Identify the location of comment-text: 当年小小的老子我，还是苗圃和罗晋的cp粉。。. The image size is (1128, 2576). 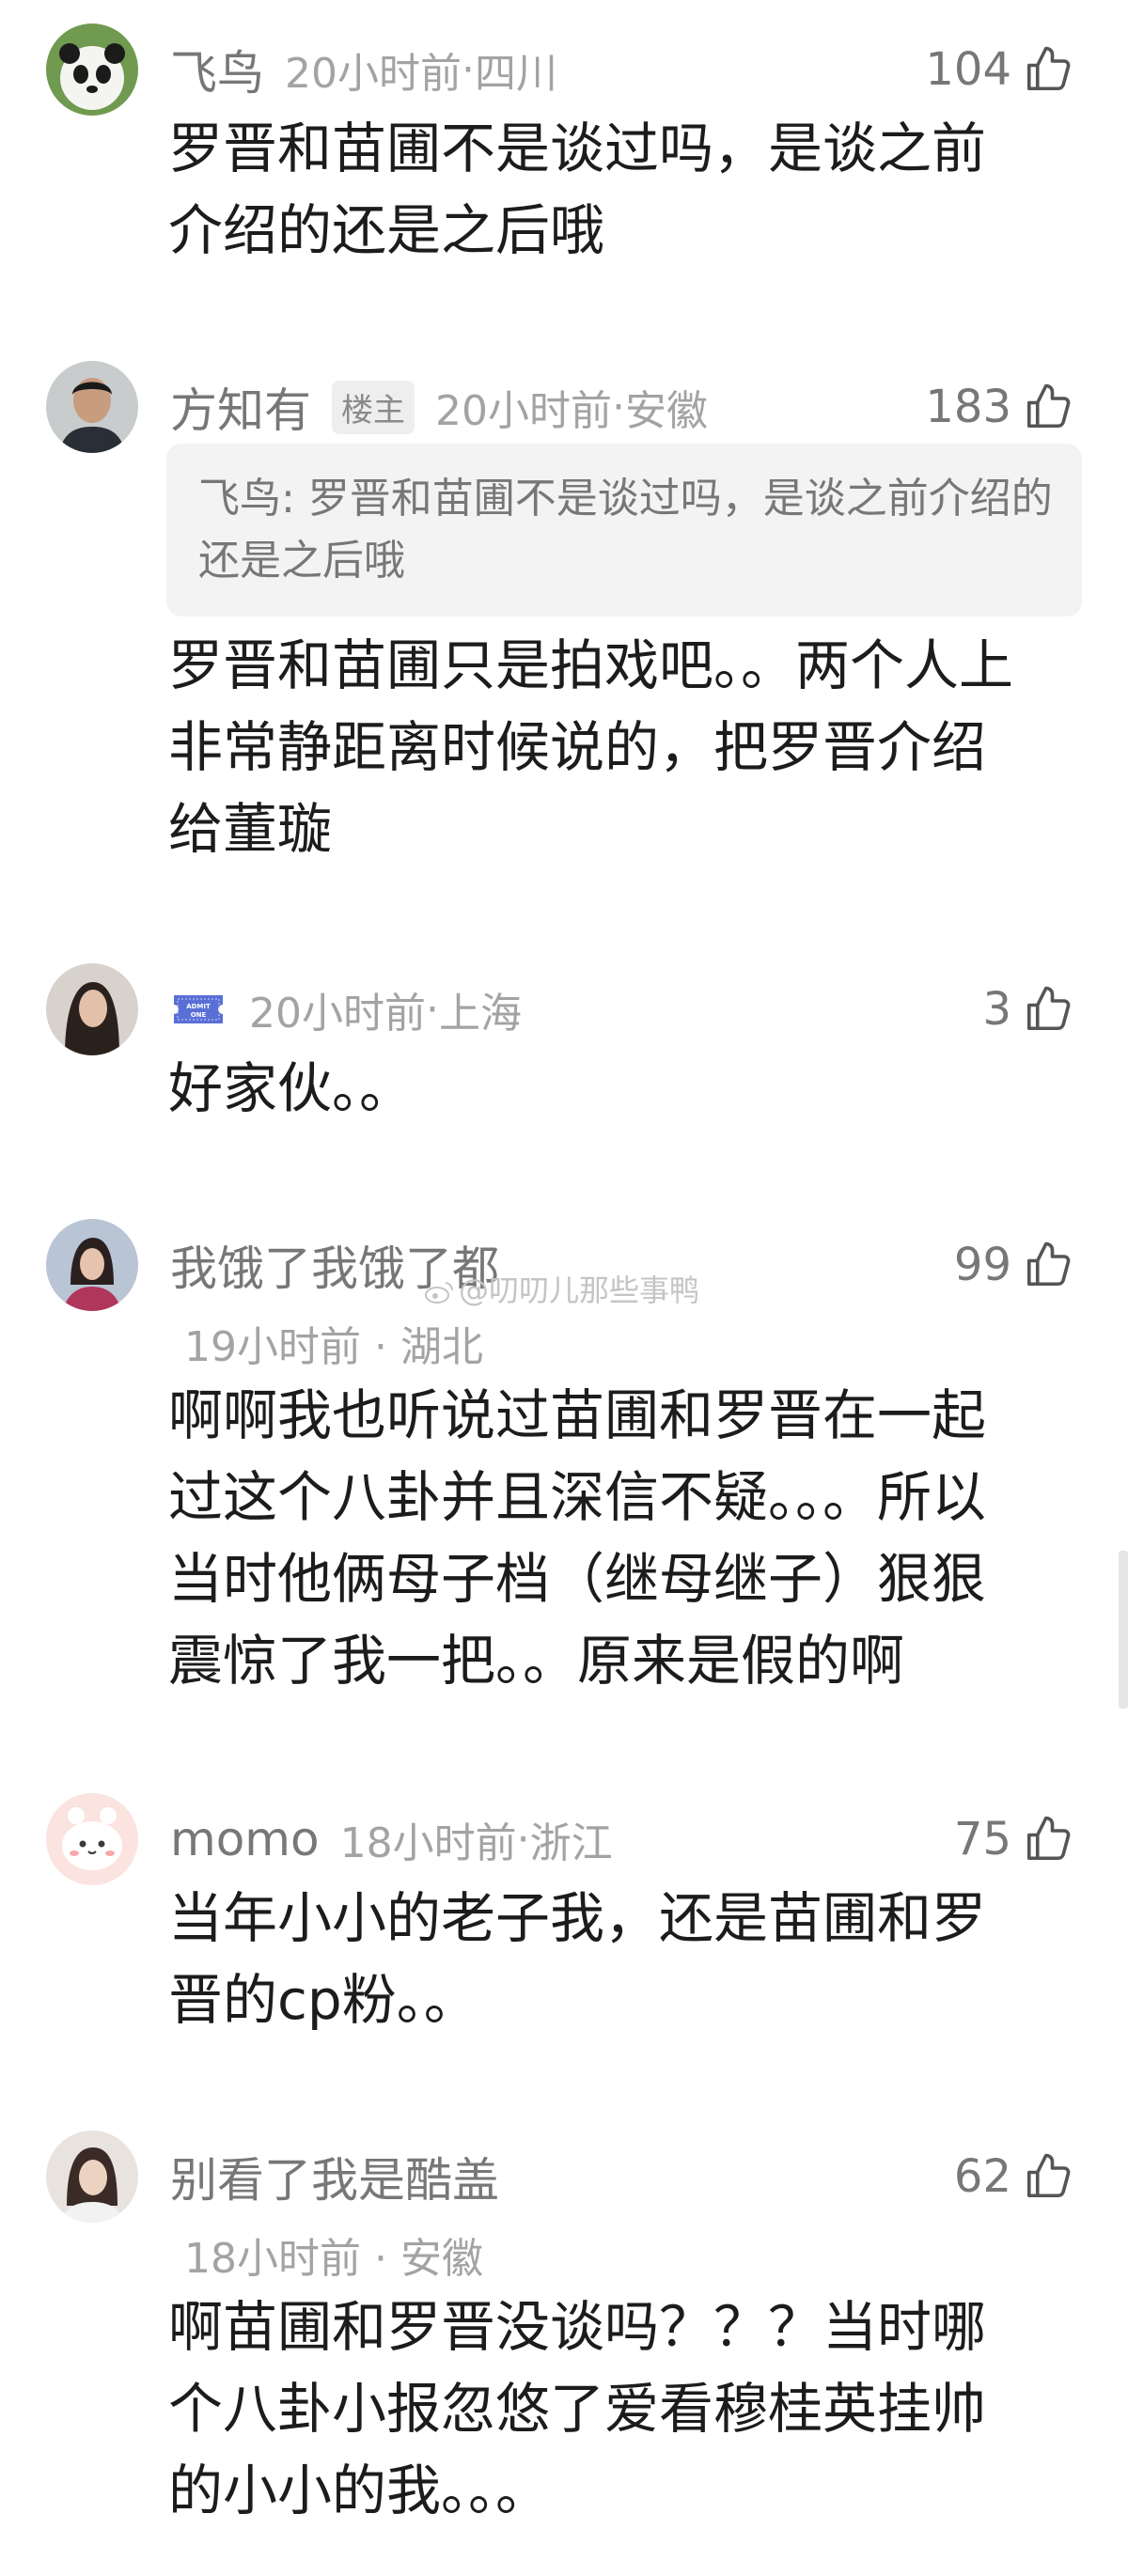
(577, 1959).